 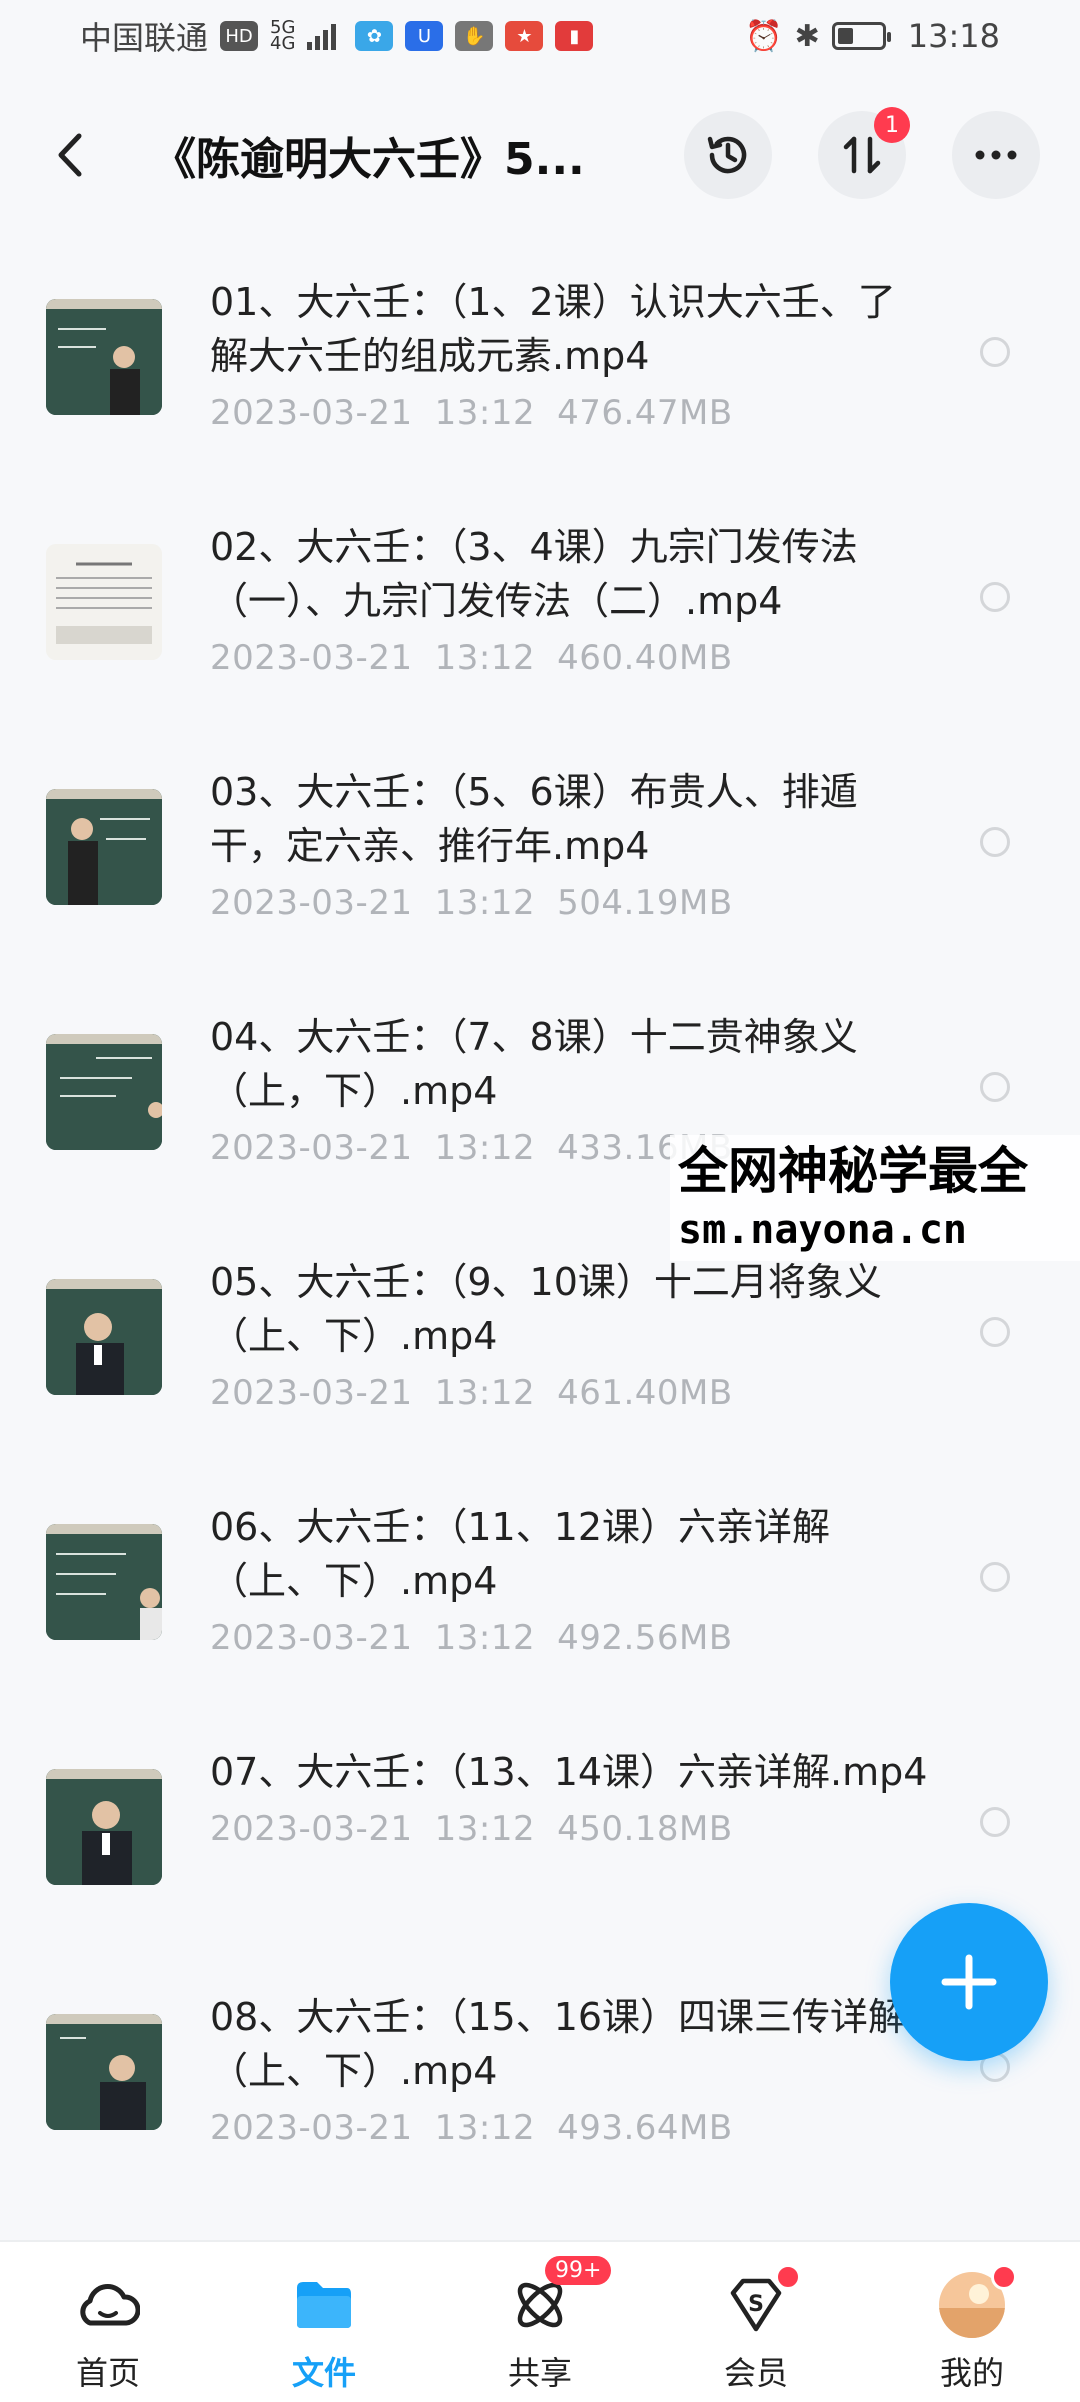 I want to click on file-name: 03、大六壬：（5、6课）布贵人、排遁干，定六亲、推行年.mp4, so click(x=534, y=819).